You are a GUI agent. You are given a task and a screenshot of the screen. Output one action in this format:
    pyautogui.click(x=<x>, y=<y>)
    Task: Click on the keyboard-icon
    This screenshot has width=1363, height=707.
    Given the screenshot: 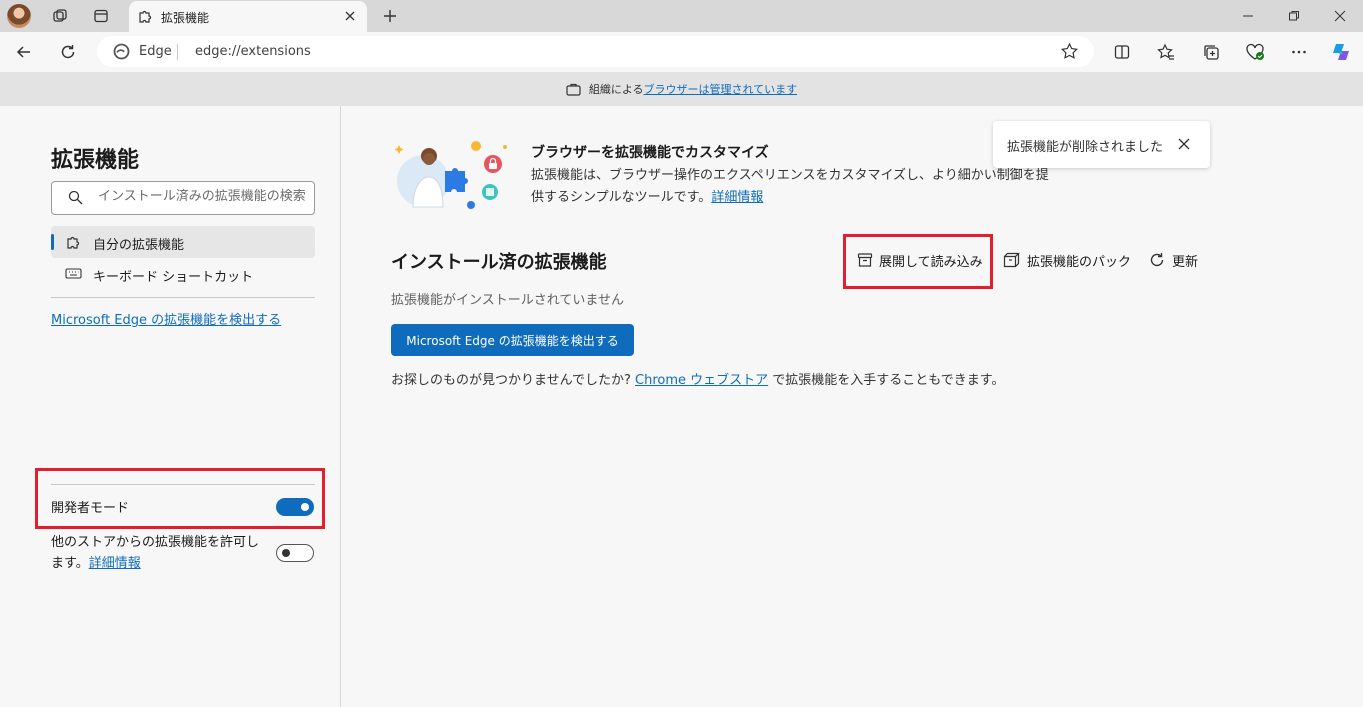 What is the action you would take?
    pyautogui.click(x=73, y=275)
    